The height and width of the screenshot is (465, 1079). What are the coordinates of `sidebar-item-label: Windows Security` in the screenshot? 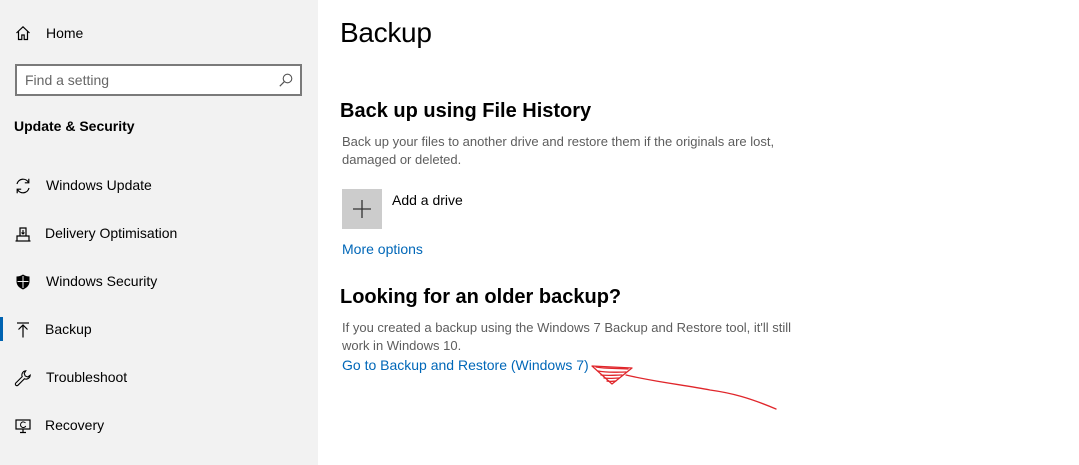 It's located at (102, 281).